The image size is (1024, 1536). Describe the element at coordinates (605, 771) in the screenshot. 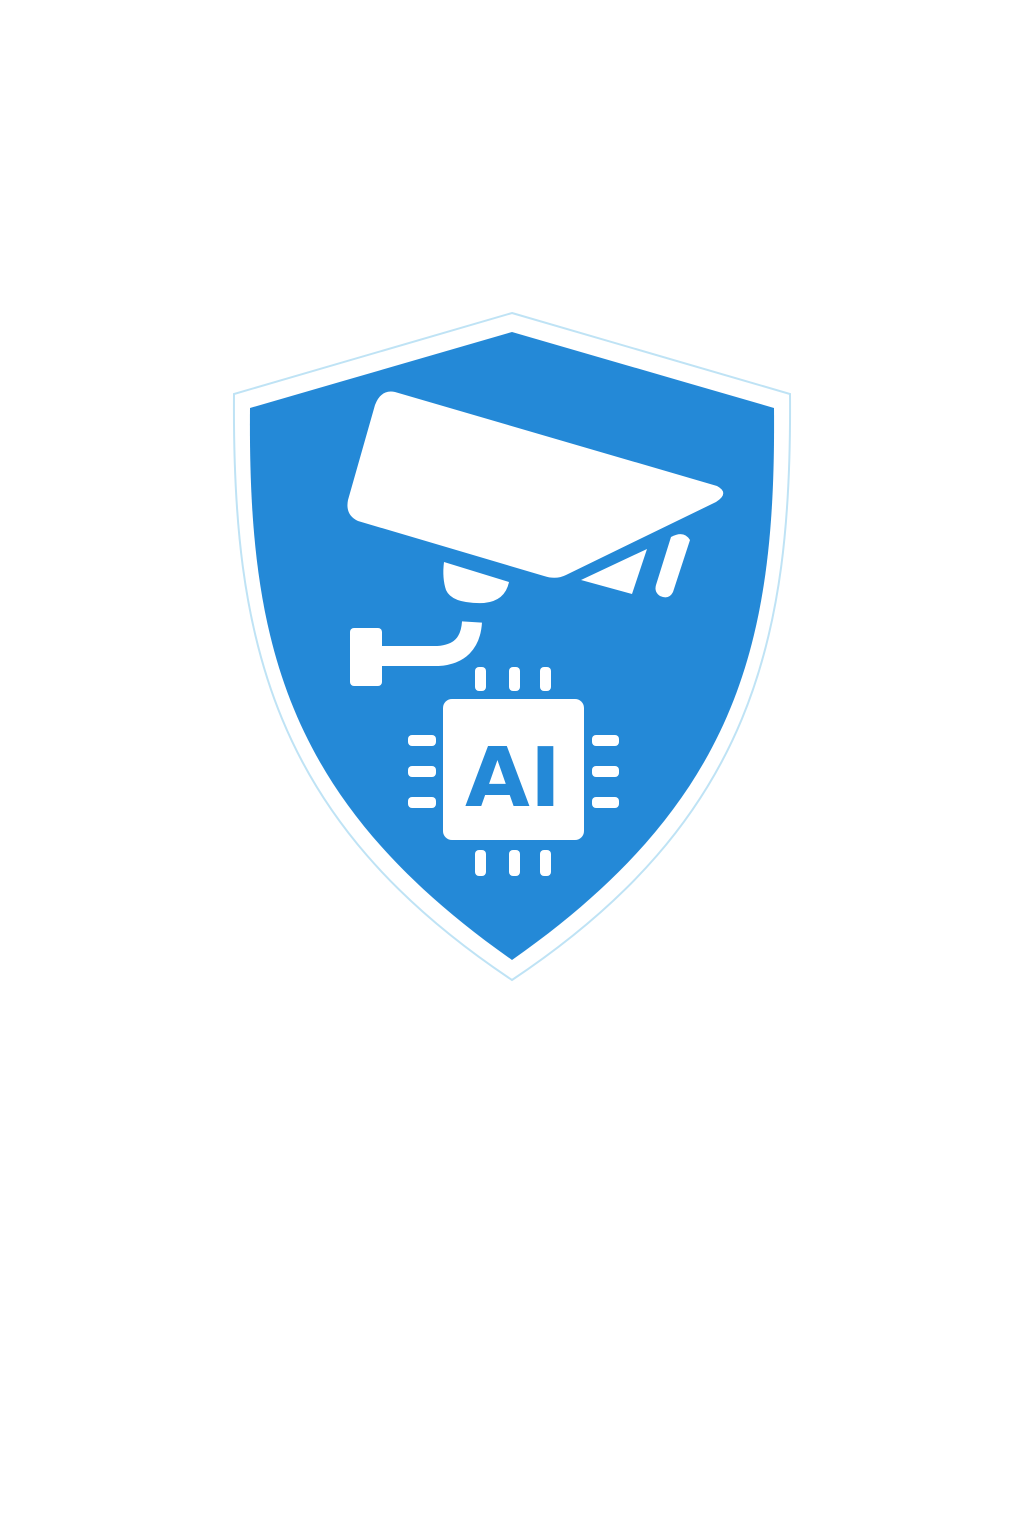

I see `chip-pins-right` at that location.